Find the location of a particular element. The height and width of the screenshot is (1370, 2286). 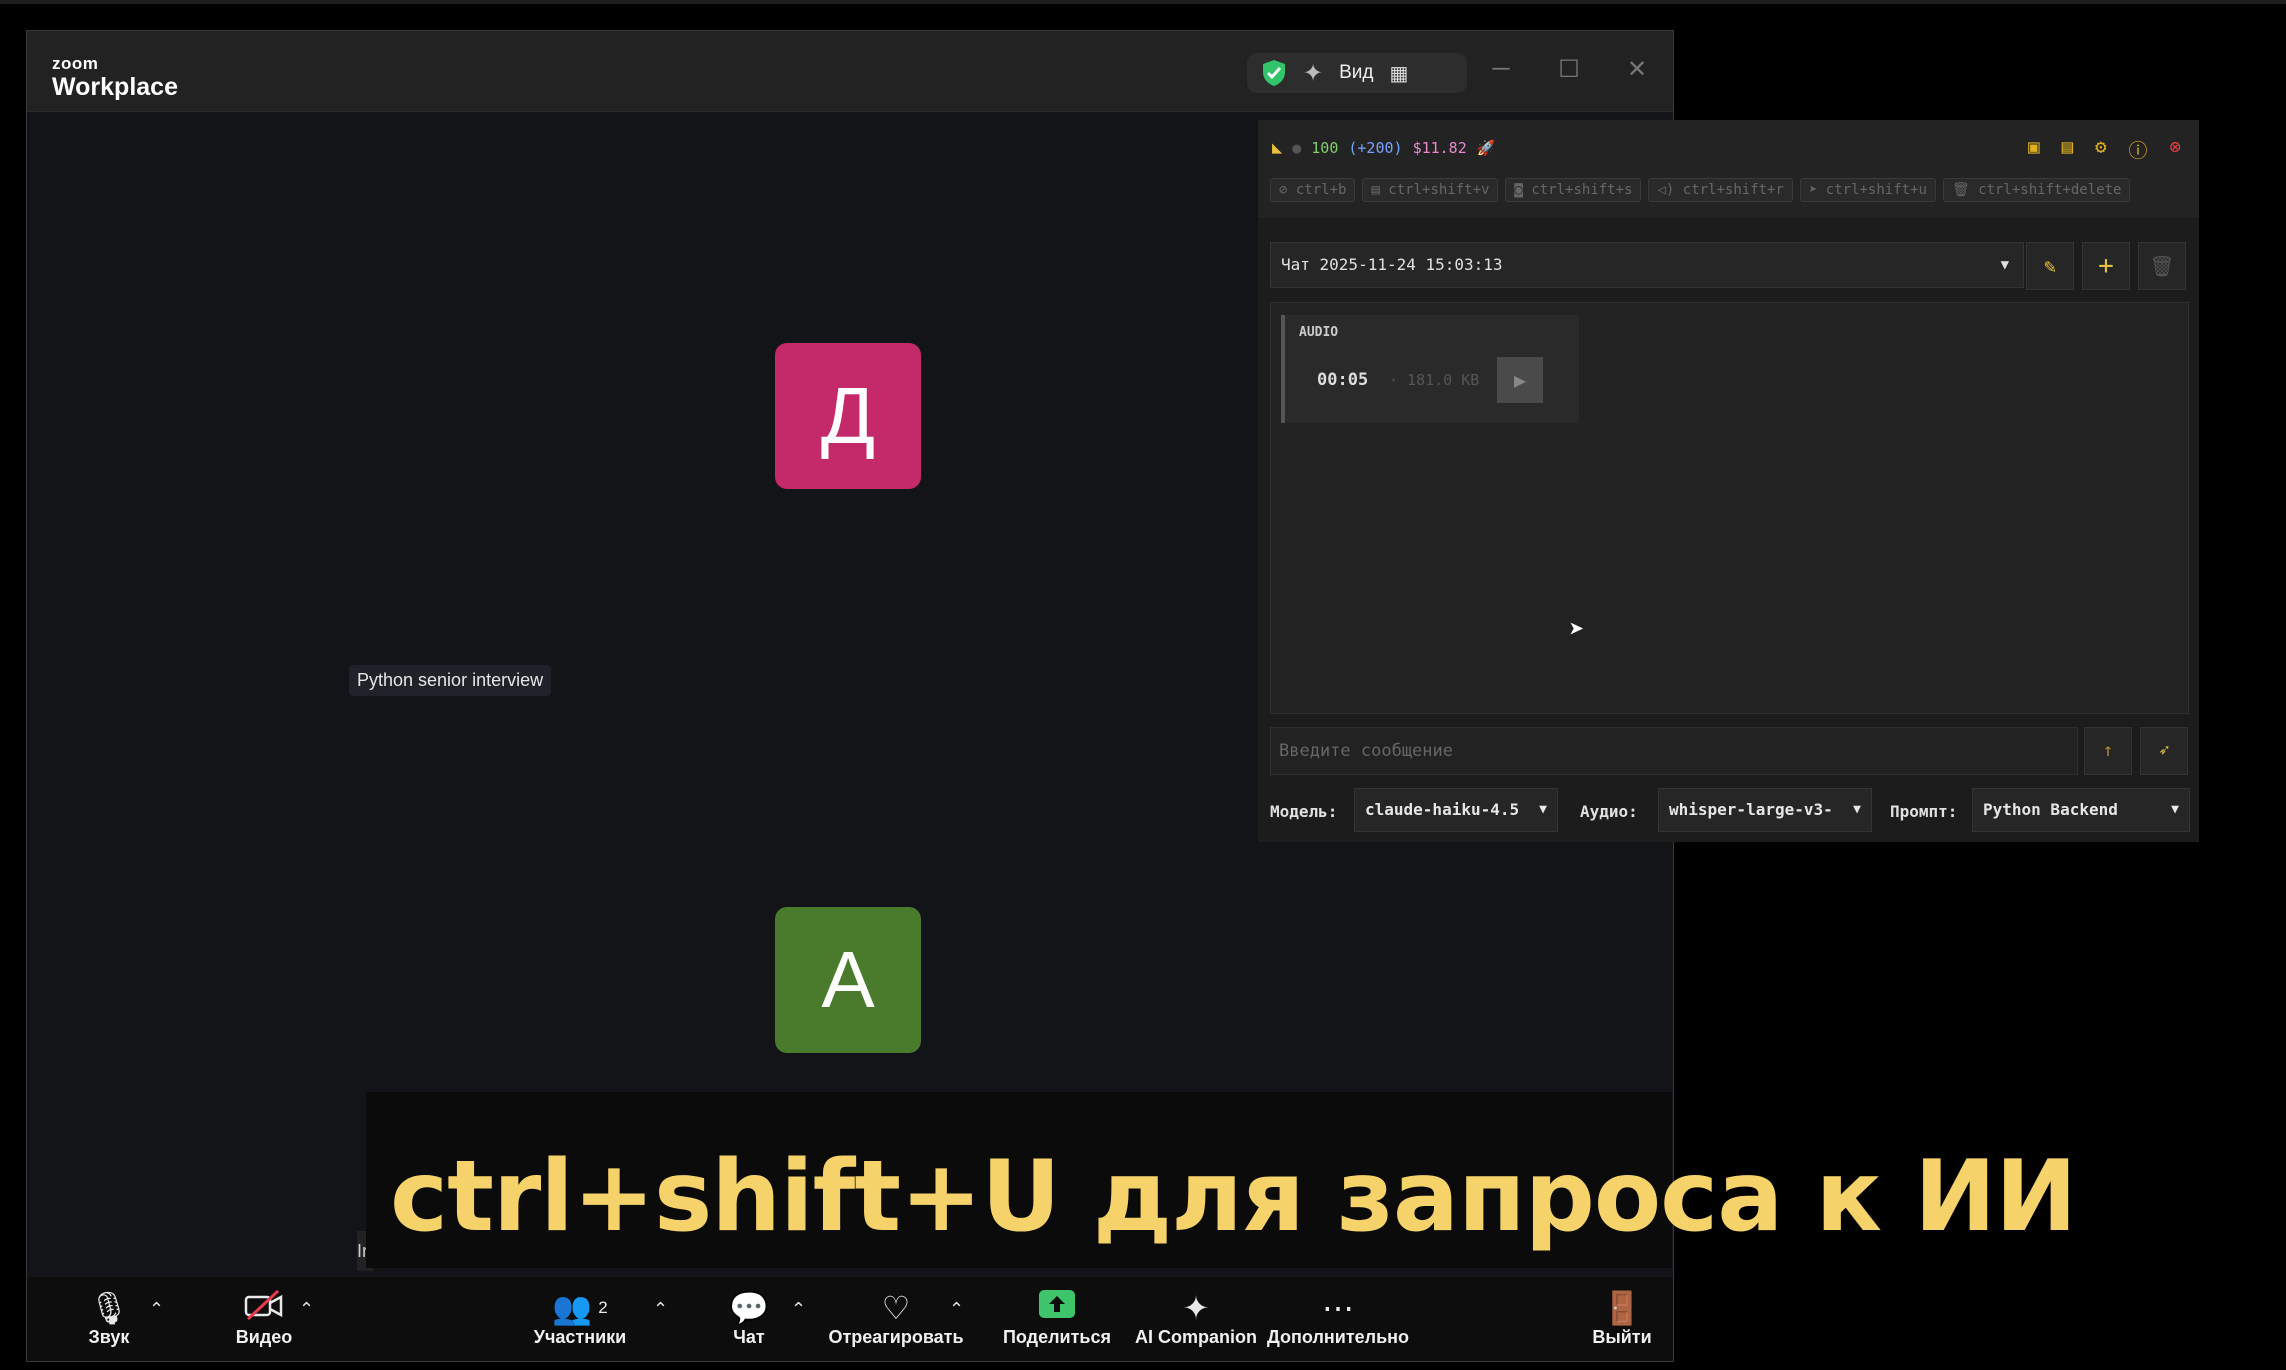

trash-icon: 🗑 is located at coordinates (2162, 266).